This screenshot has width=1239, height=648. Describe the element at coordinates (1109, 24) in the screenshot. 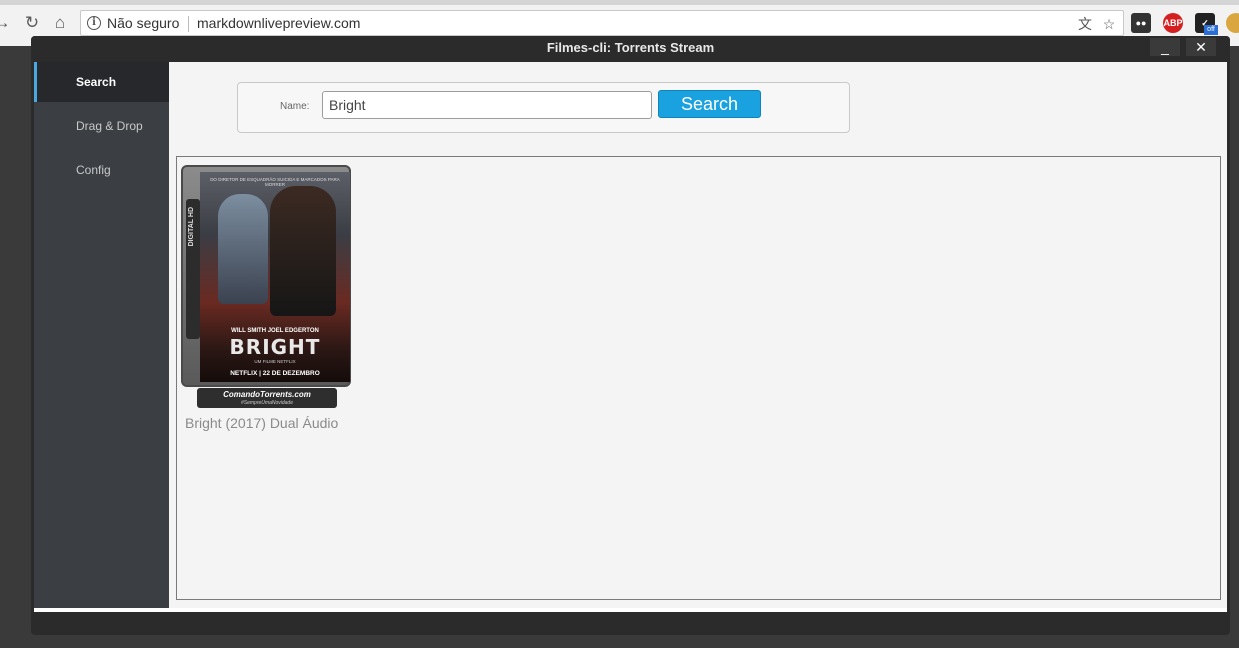

I see `star-icon: ☆` at that location.